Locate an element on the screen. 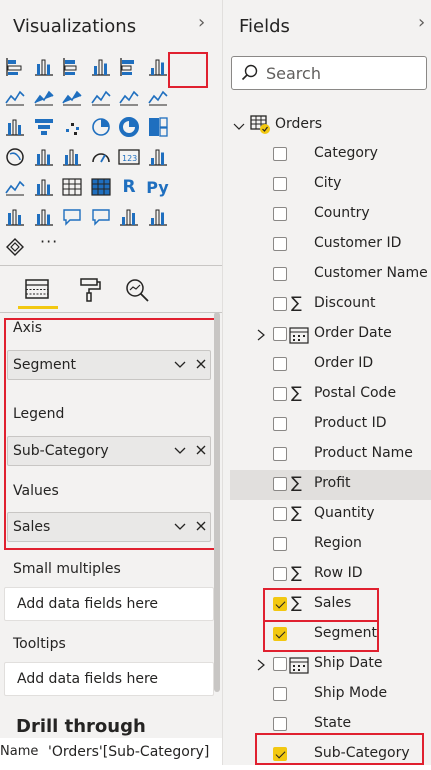 The width and height of the screenshot is (431, 770). drill-row-prefix: Name is located at coordinates (19, 751).